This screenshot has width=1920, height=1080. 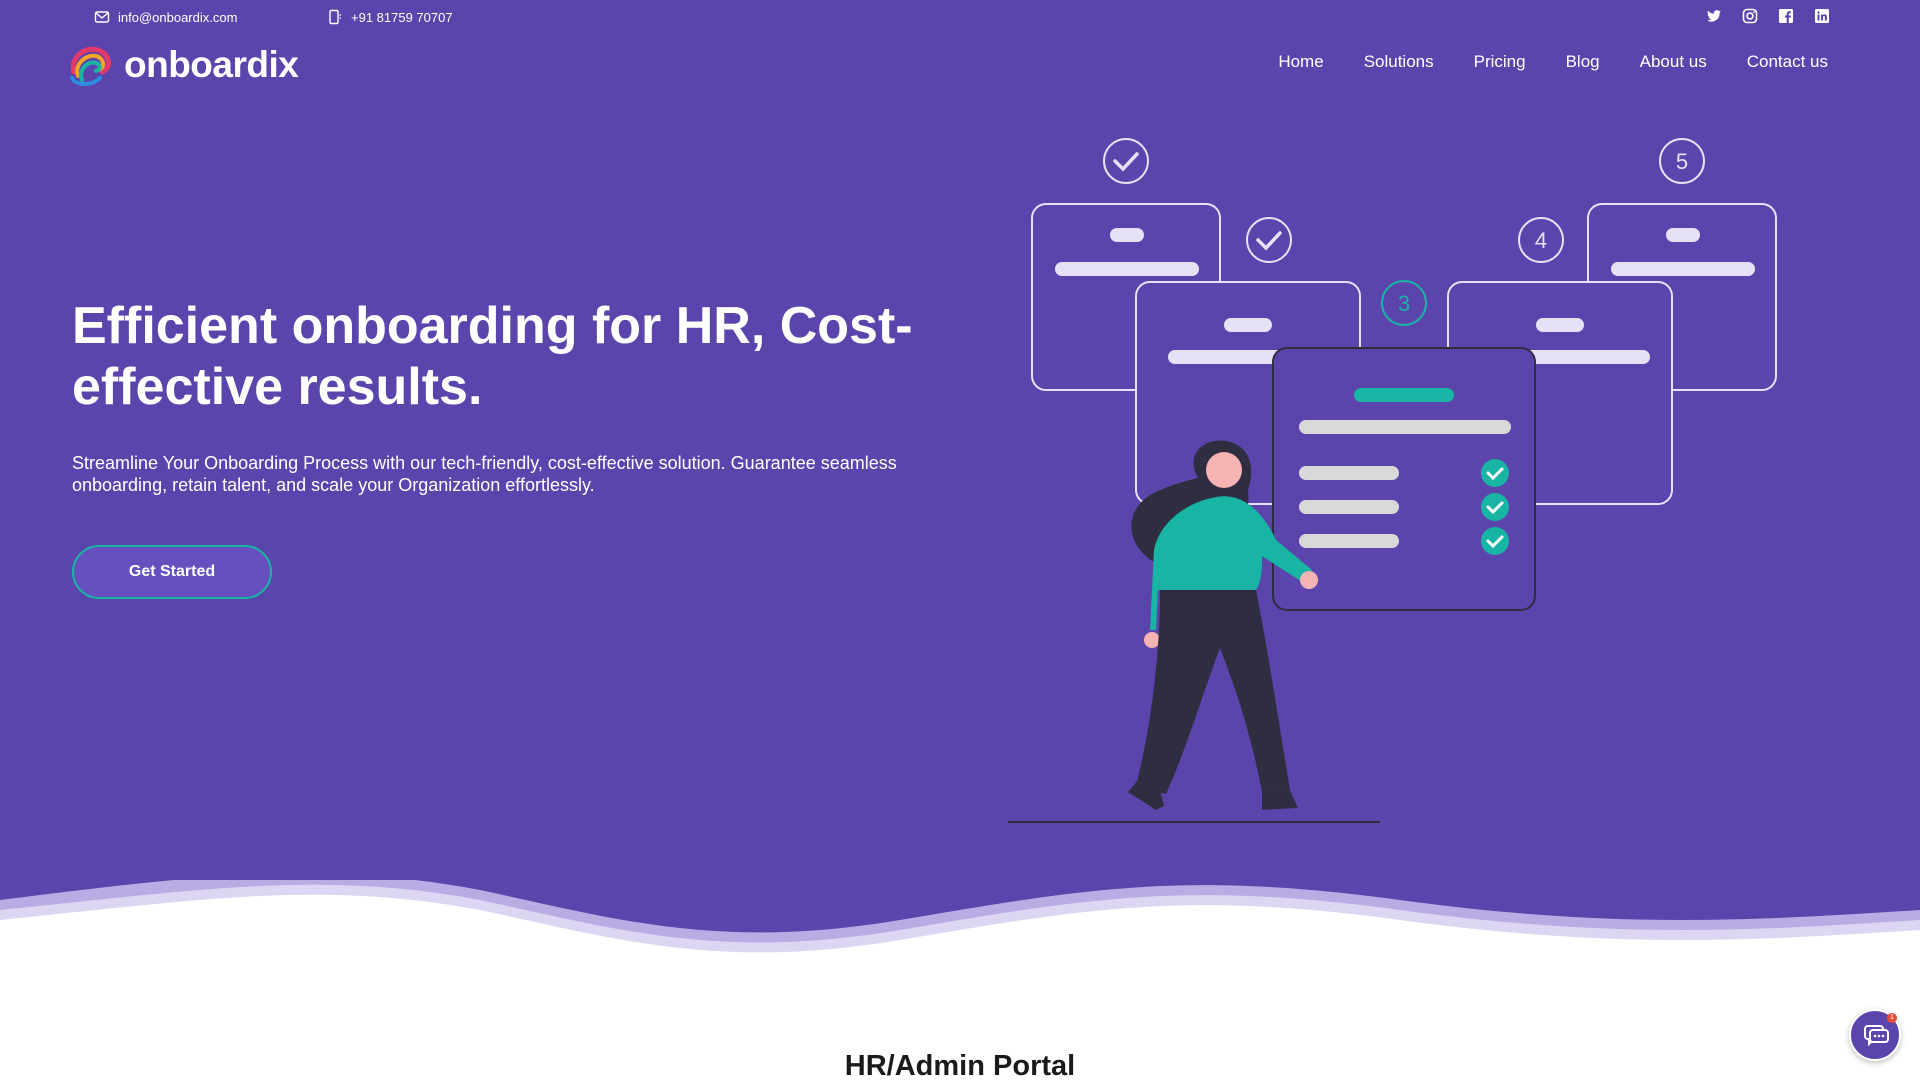 What do you see at coordinates (211, 64) in the screenshot?
I see `brand-name: onboardix` at bounding box center [211, 64].